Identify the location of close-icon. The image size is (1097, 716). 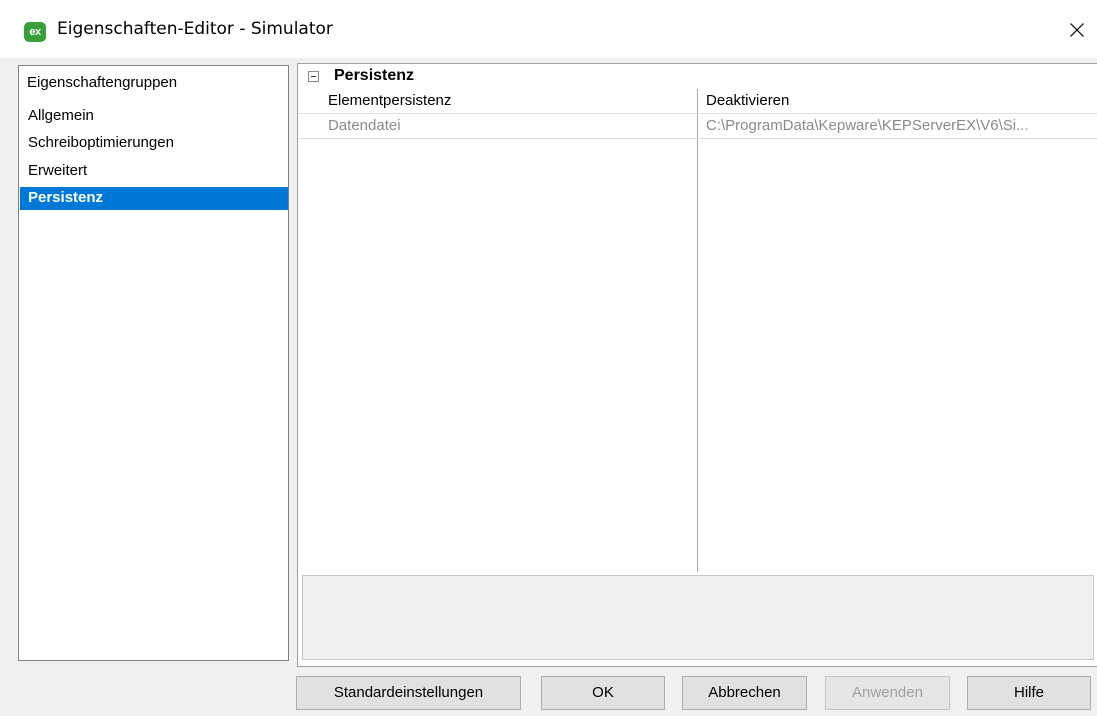
(1077, 30).